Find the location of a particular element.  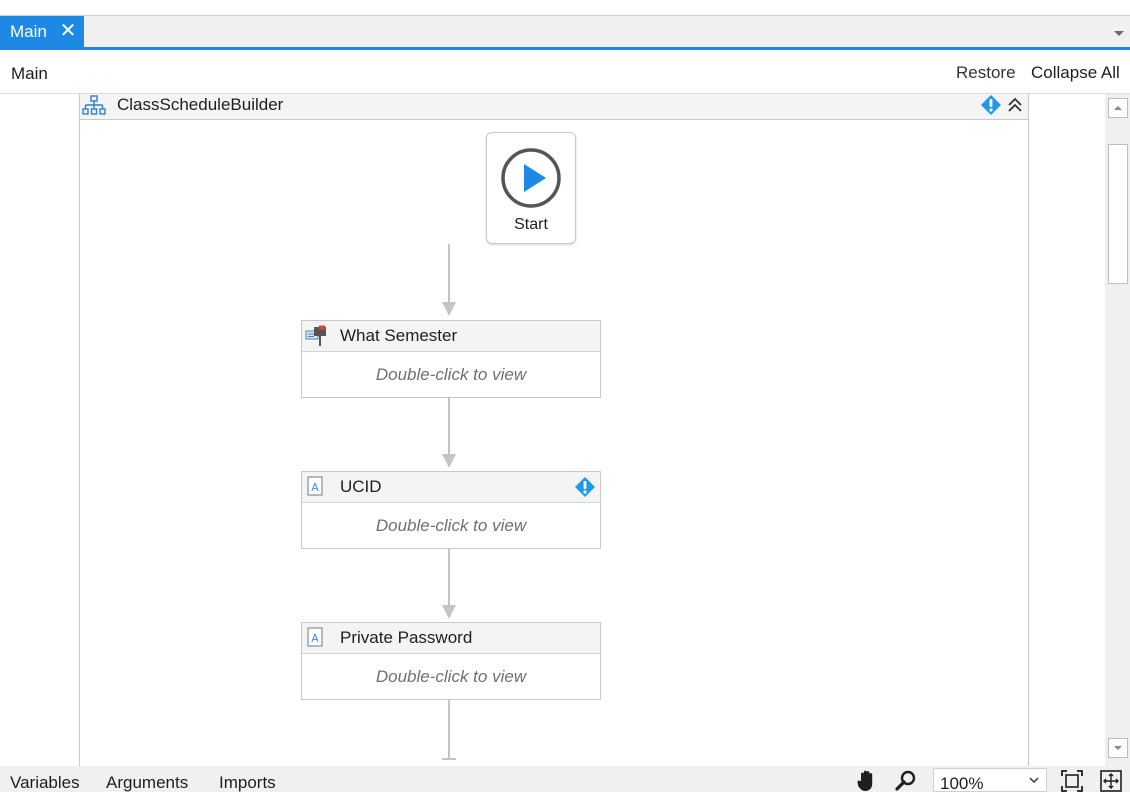

vertical-scrollbar is located at coordinates (1117, 430).